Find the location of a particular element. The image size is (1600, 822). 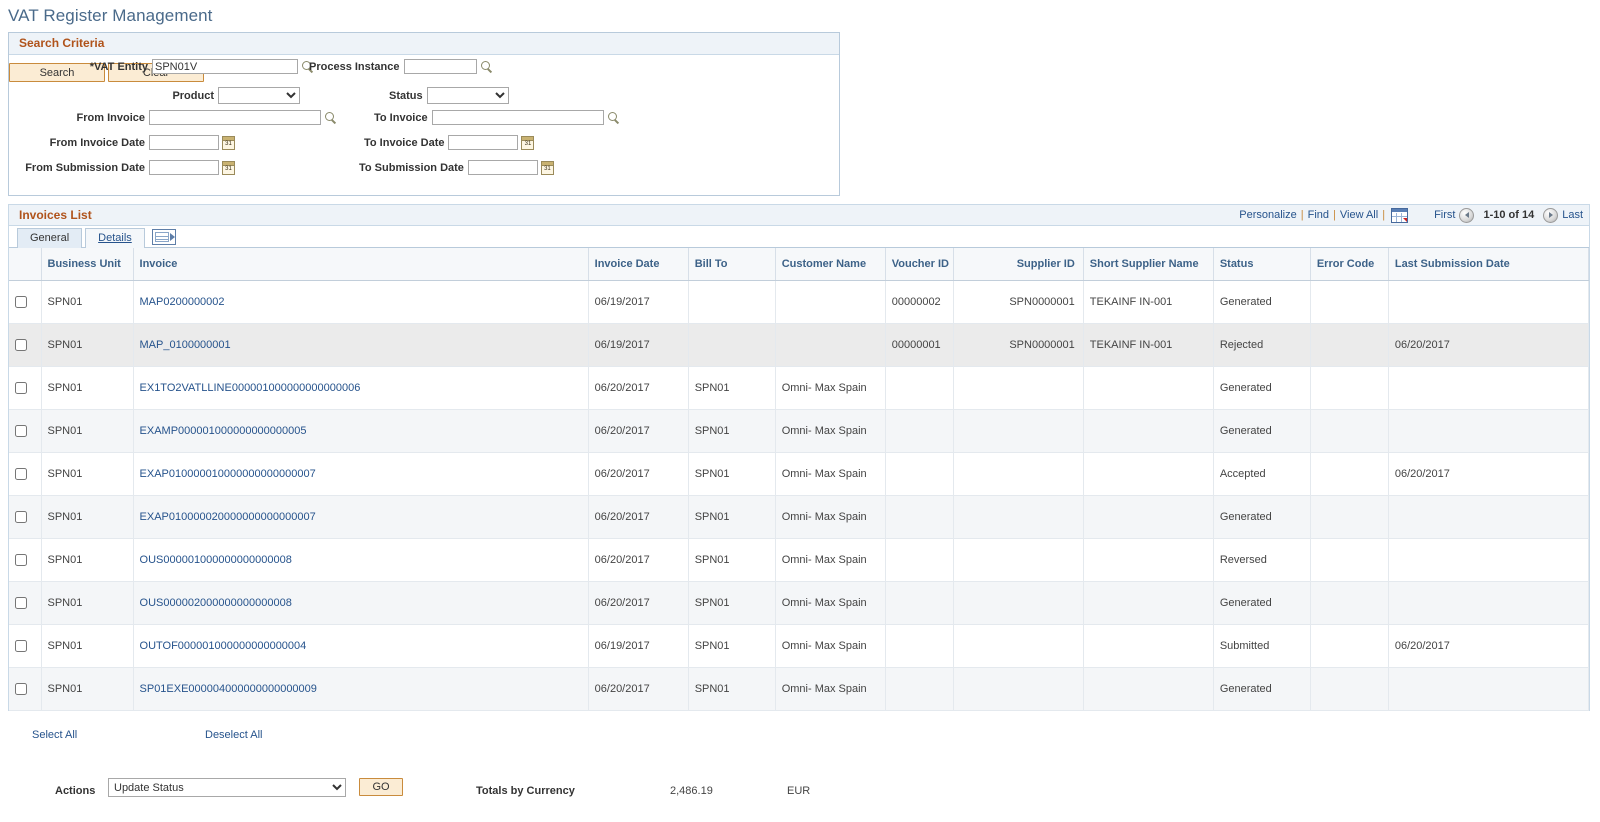

personalize-link: Personalize is located at coordinates (1267, 215).